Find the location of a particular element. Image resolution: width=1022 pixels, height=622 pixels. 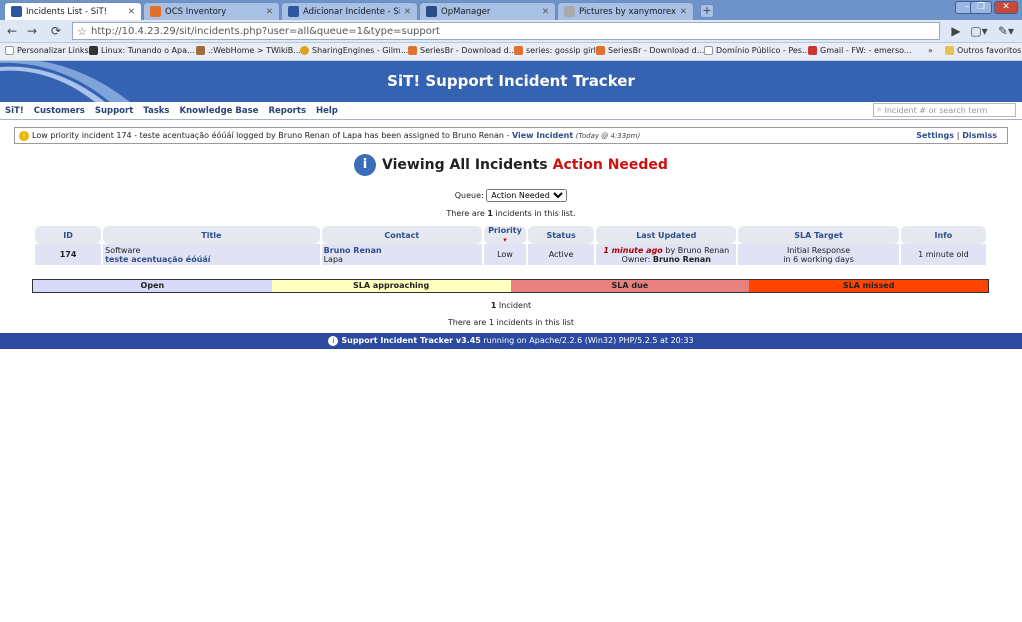

dismiss-link: Dismiss is located at coordinates (979, 135).